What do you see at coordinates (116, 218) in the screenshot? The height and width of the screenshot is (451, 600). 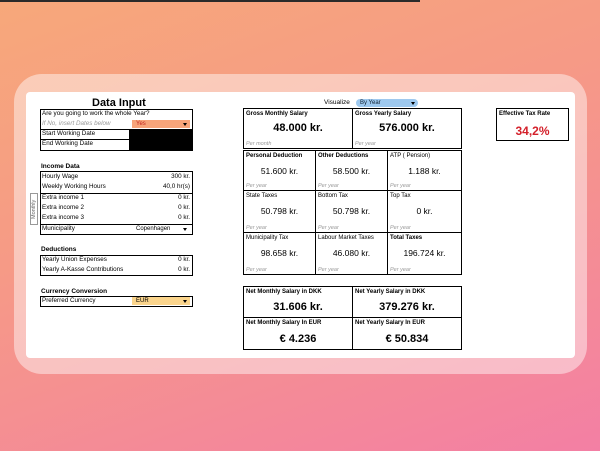 I see `extra-income-3-row: Extra income 3 0 kr.` at bounding box center [116, 218].